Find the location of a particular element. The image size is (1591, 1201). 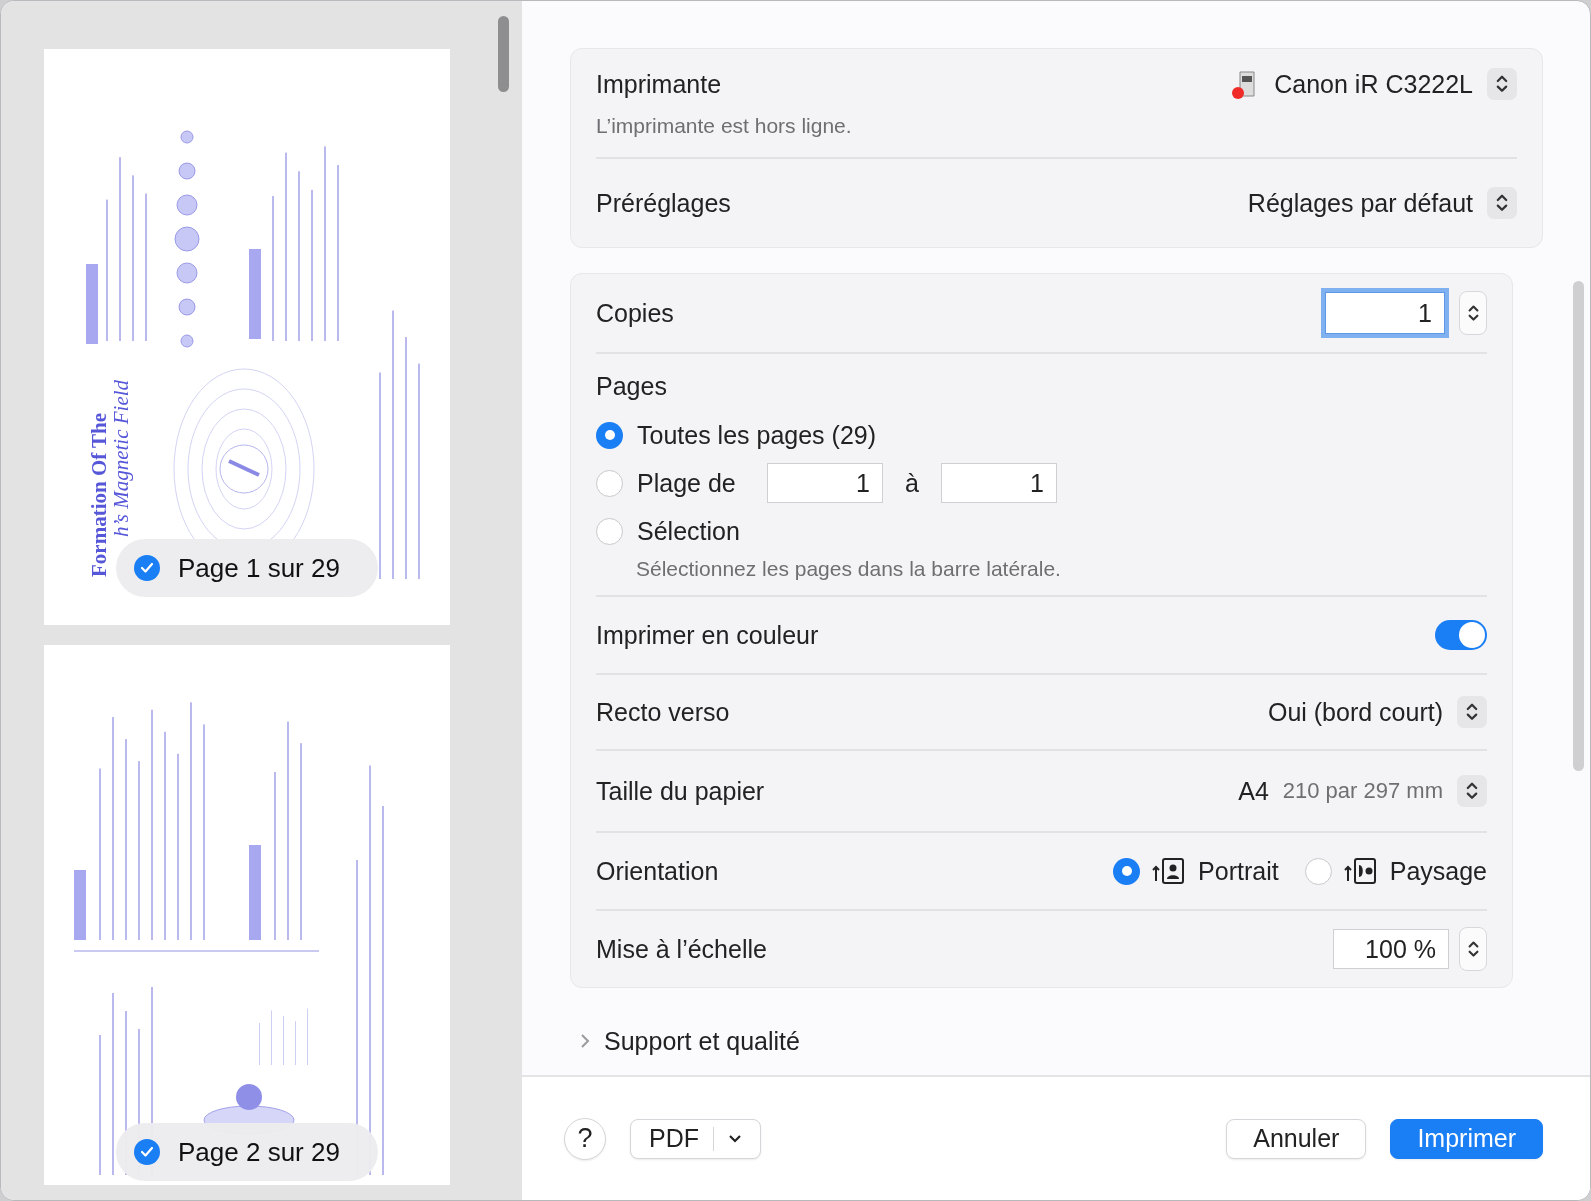

option-label: Sélection is located at coordinates (688, 531).